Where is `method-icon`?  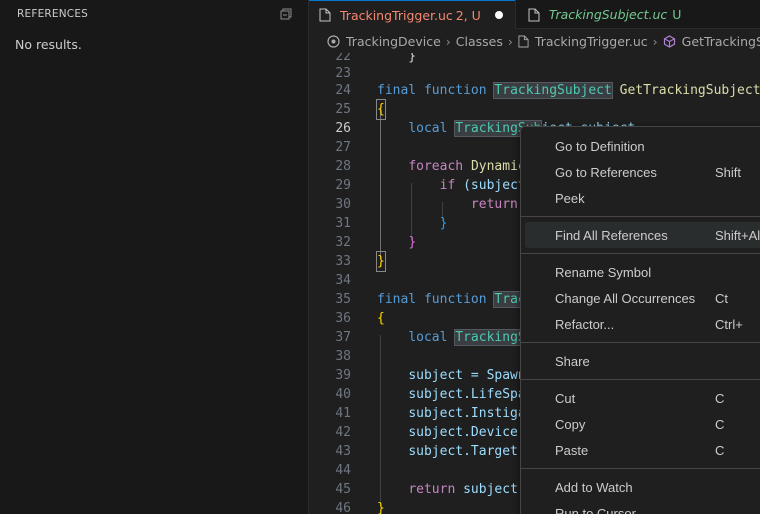
method-icon is located at coordinates (669, 41).